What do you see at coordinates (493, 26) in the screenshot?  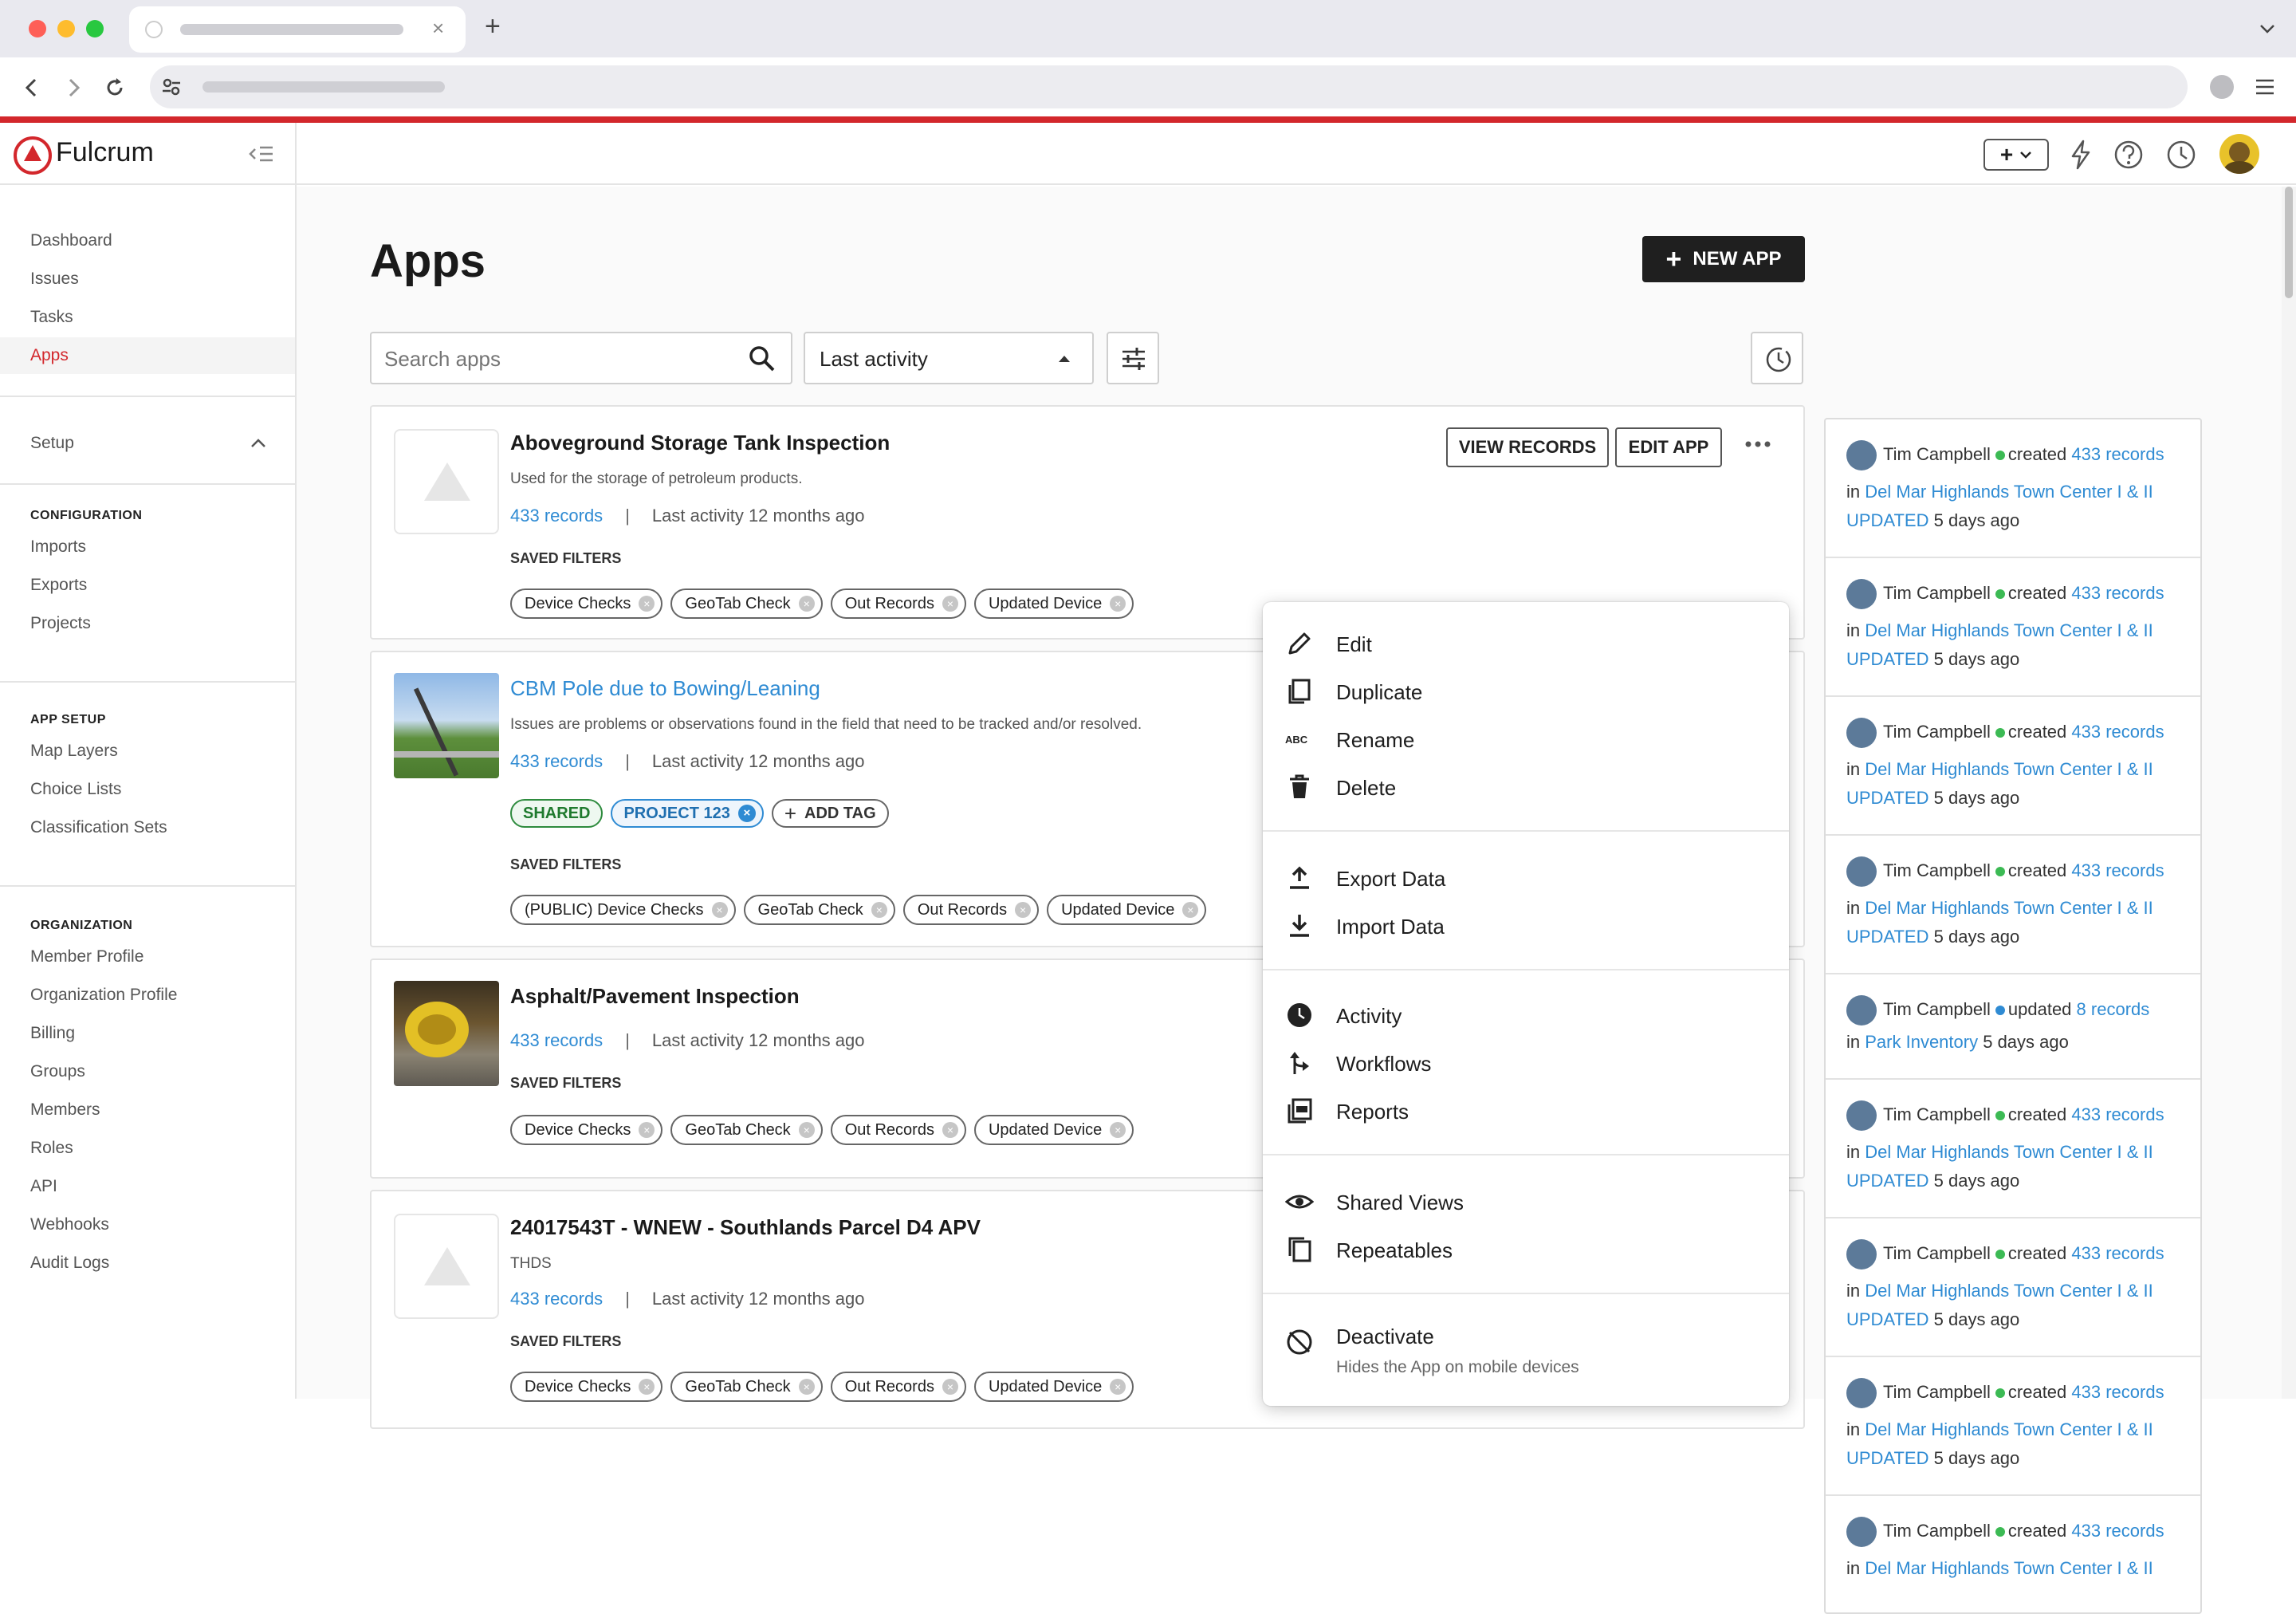 I see `new-tab-icon: +` at bounding box center [493, 26].